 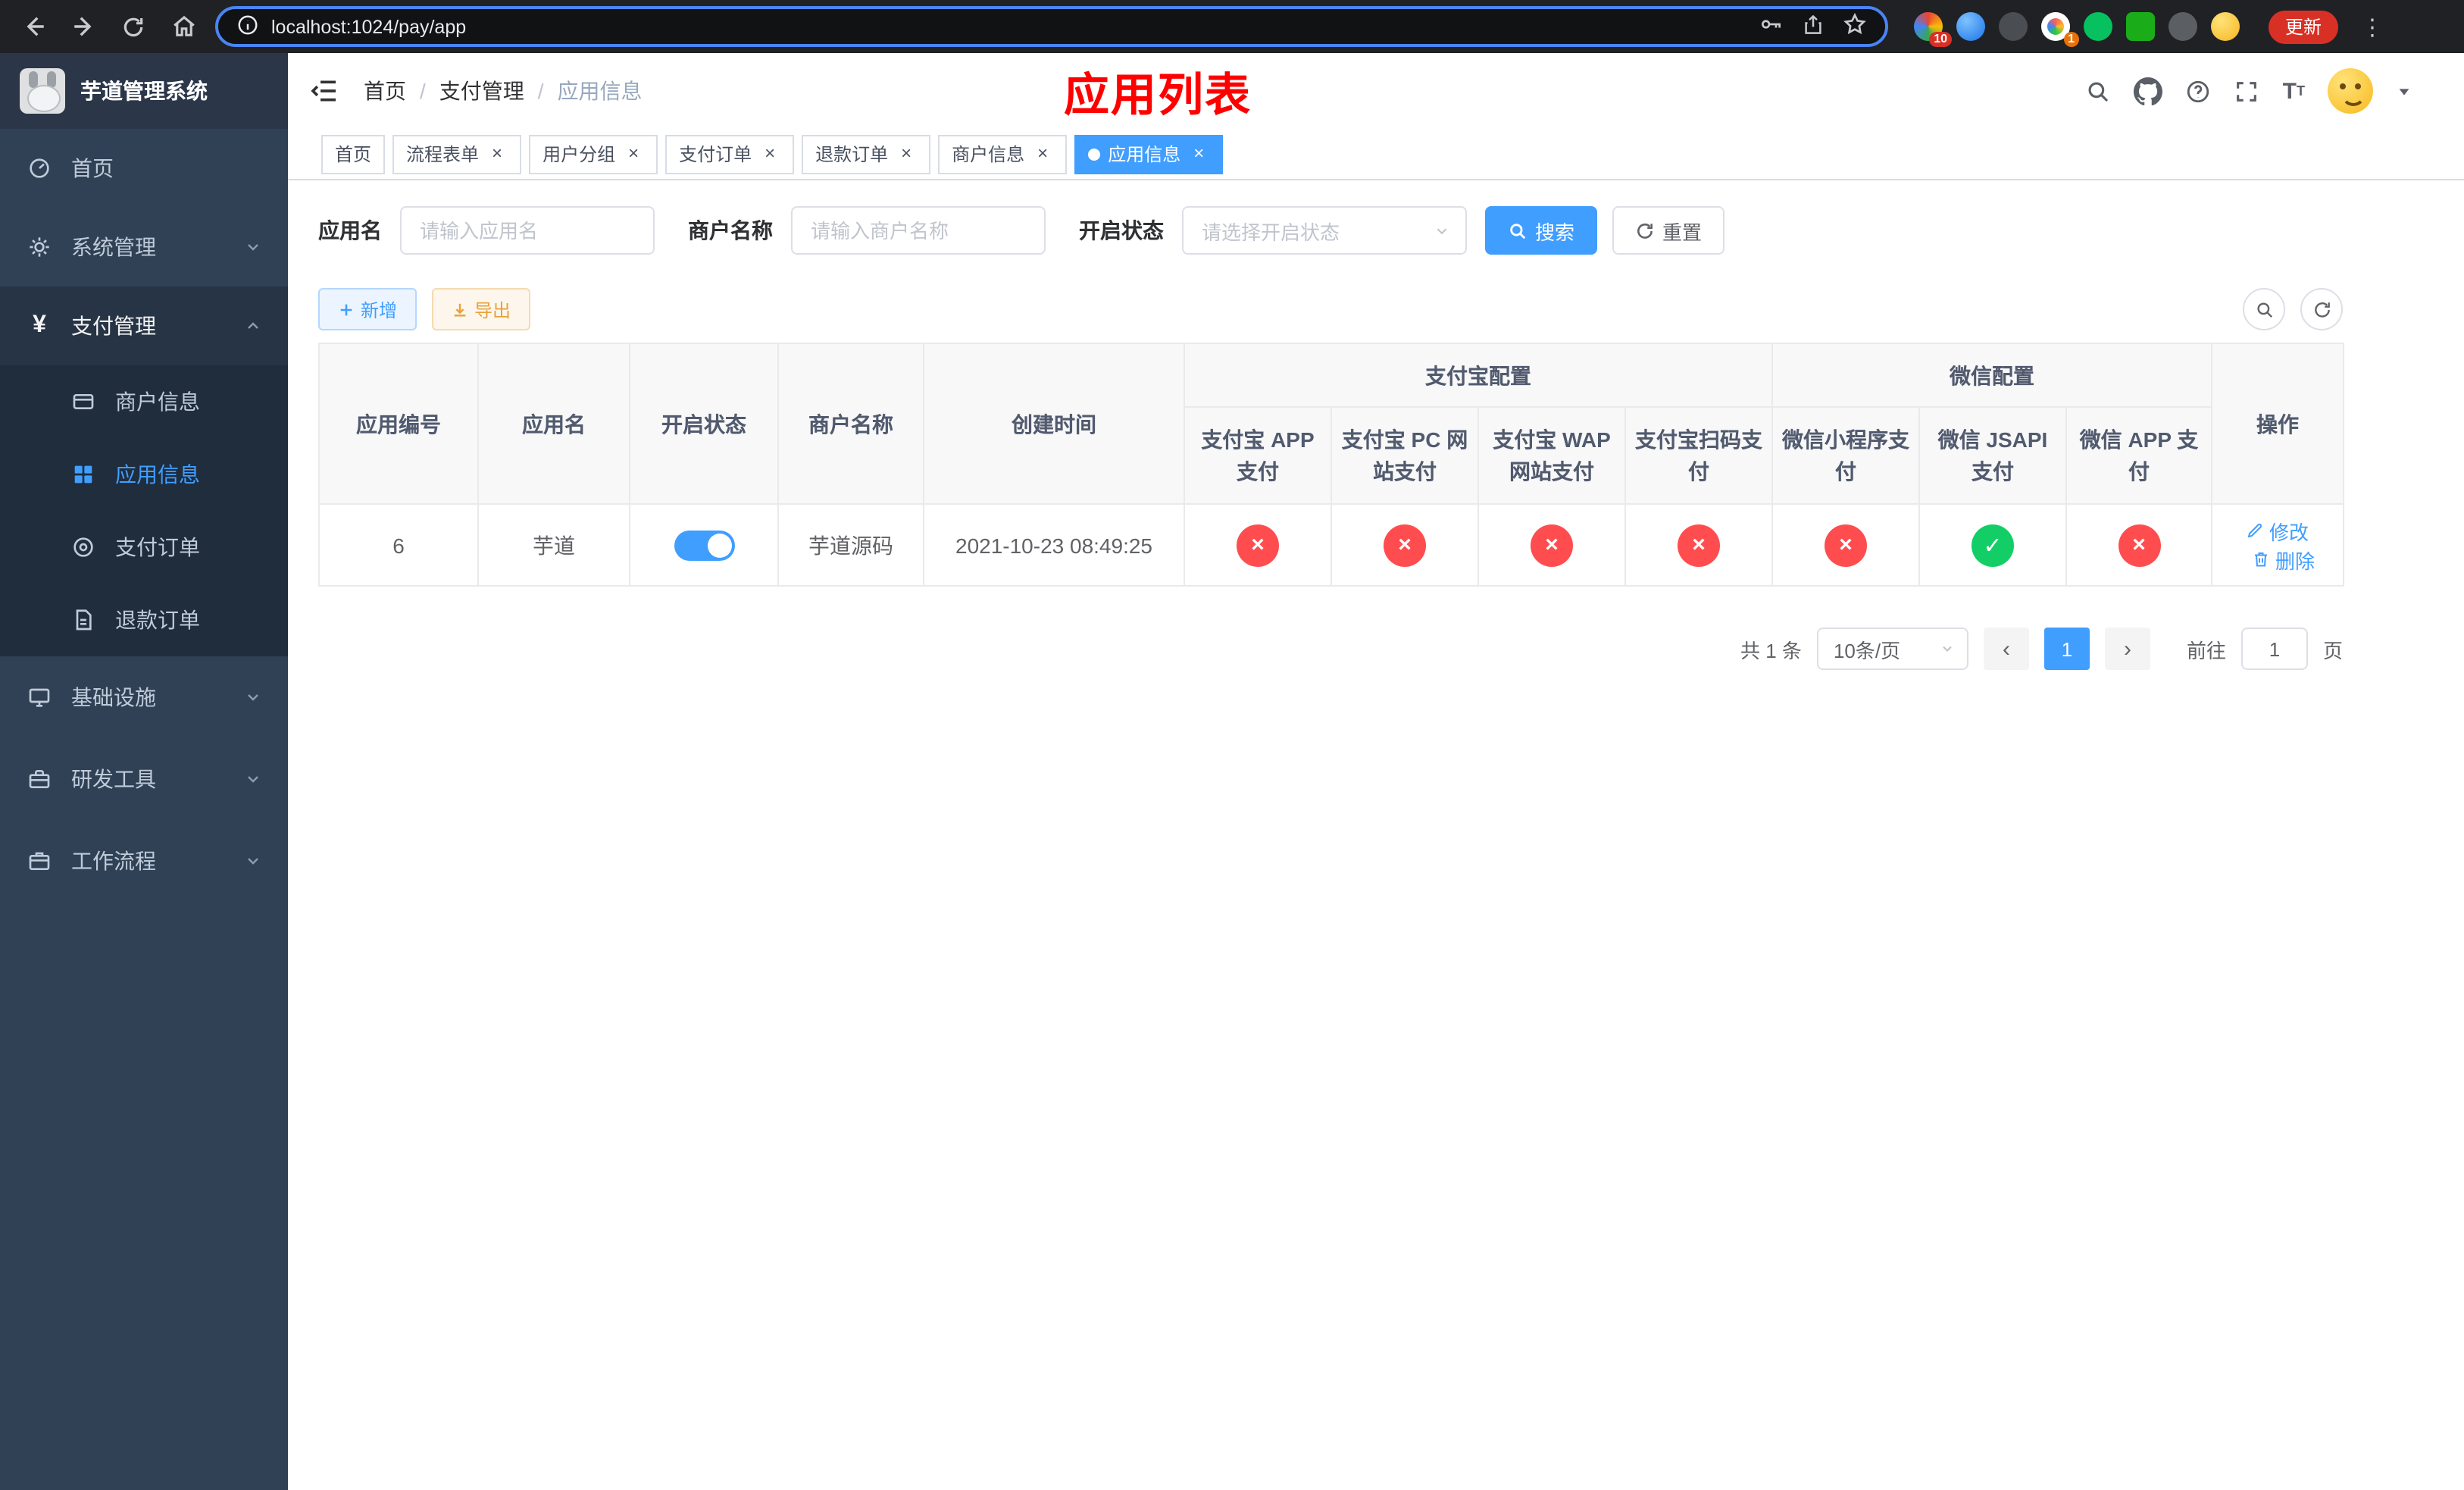 I want to click on page-title: 应用列表, so click(x=1158, y=96).